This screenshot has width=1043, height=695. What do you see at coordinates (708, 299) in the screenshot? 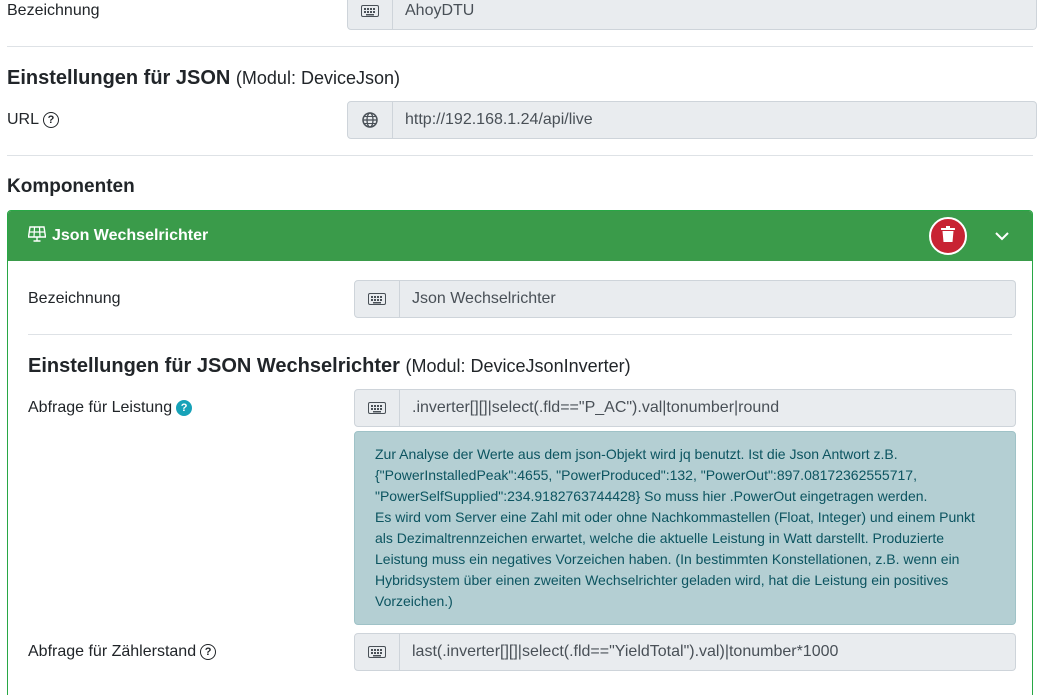
I see `component-name-field: Json Wechselrichter` at bounding box center [708, 299].